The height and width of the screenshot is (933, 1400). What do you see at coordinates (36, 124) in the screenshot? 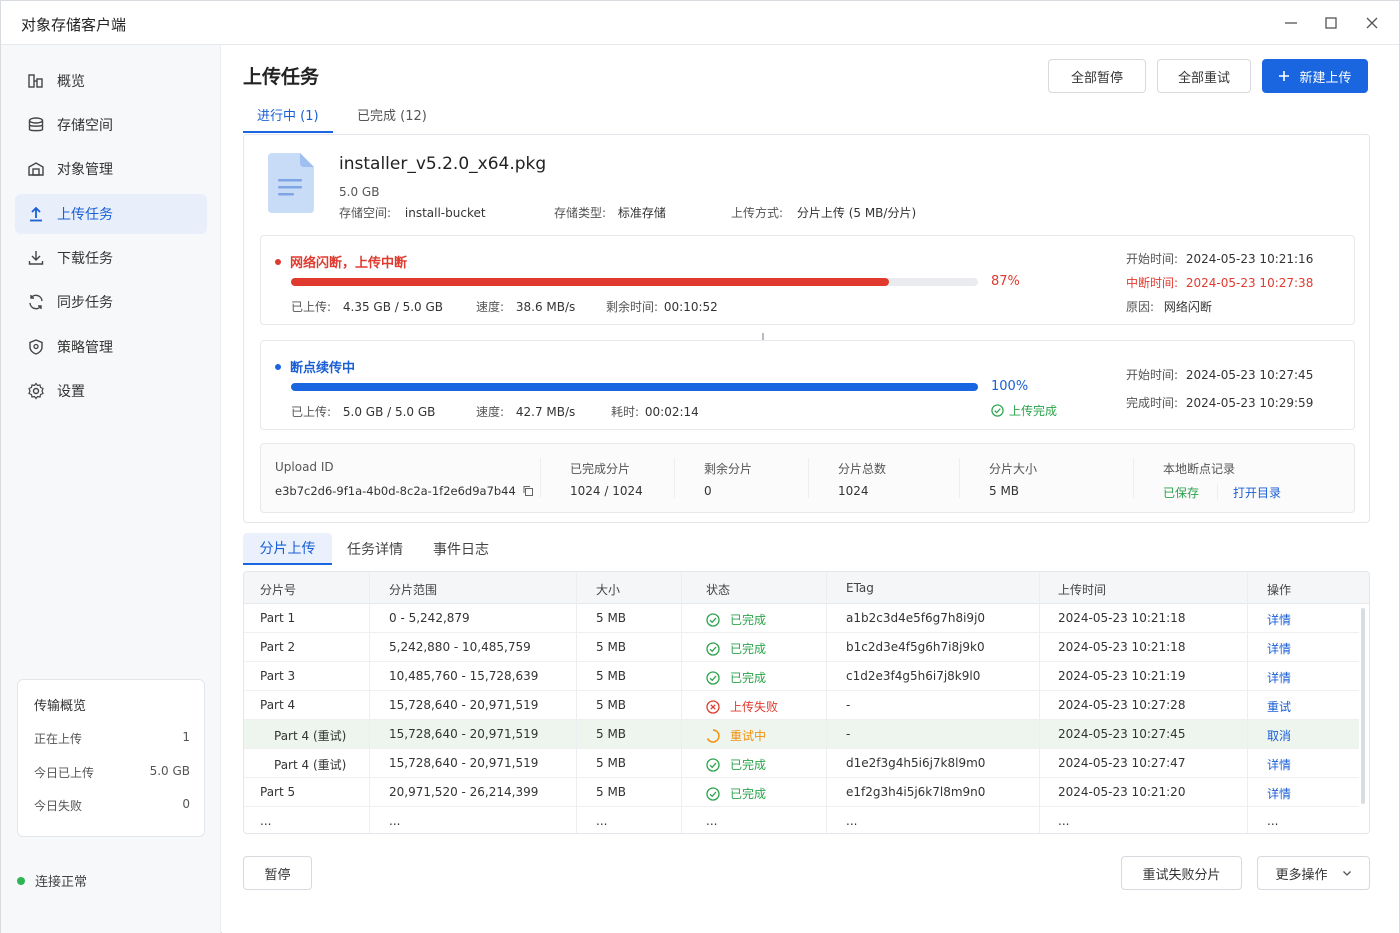
I see `storage-icon` at bounding box center [36, 124].